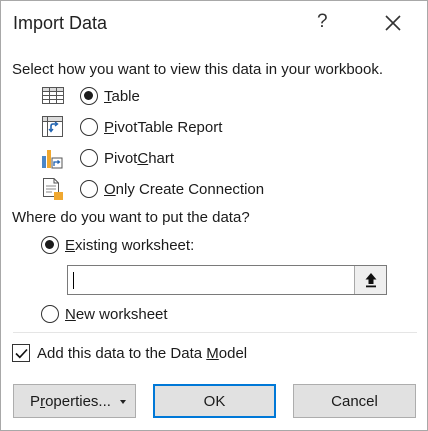 The image size is (428, 431). I want to click on range-input, so click(227, 280).